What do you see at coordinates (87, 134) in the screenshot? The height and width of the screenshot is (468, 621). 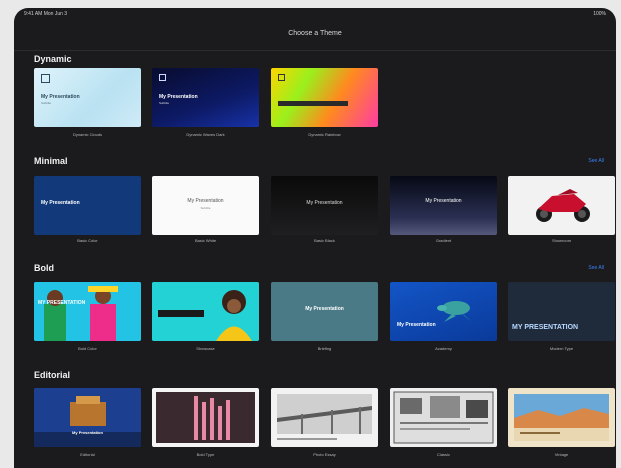 I see `theme-caption: Dynamic Clouds` at bounding box center [87, 134].